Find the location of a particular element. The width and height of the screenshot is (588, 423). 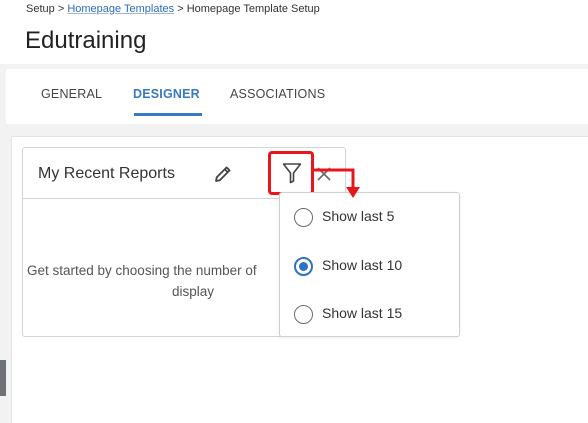

filter-dropdown: Show last 5 Show last 10 Show last 15 is located at coordinates (369, 264).